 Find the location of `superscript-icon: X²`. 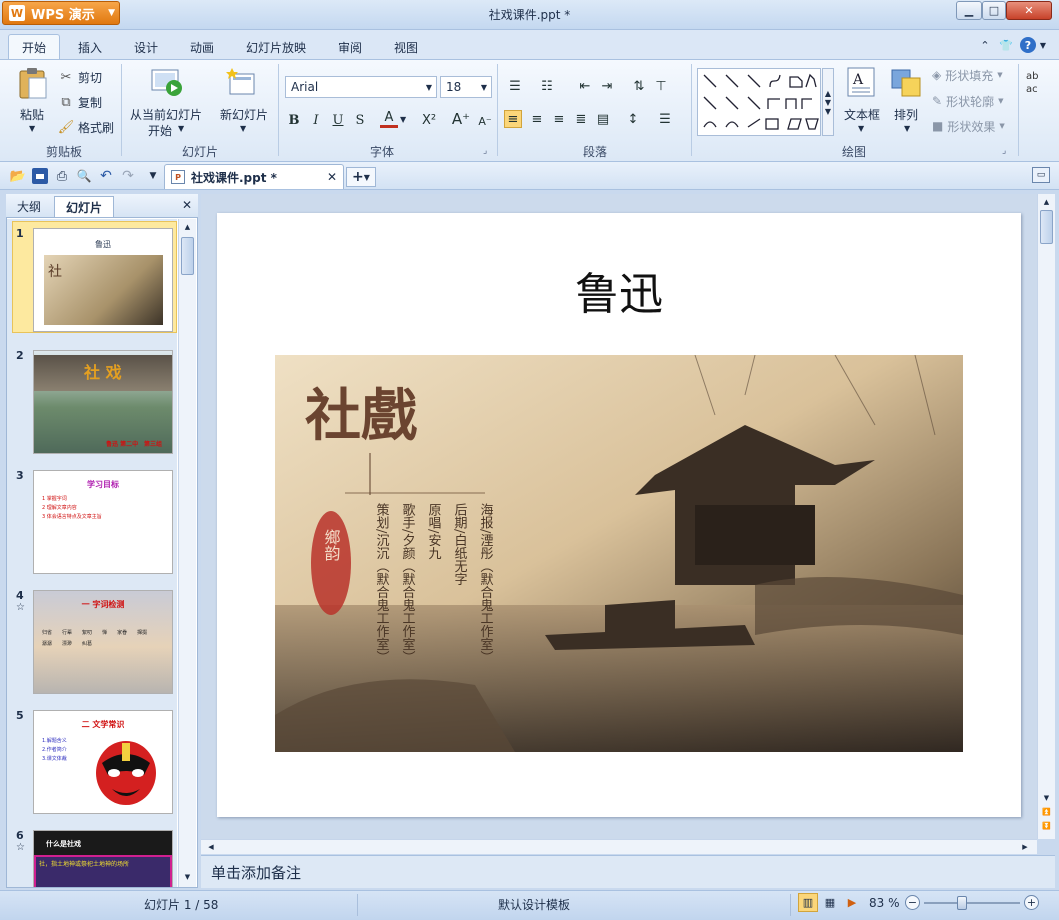

superscript-icon: X² is located at coordinates (429, 120).